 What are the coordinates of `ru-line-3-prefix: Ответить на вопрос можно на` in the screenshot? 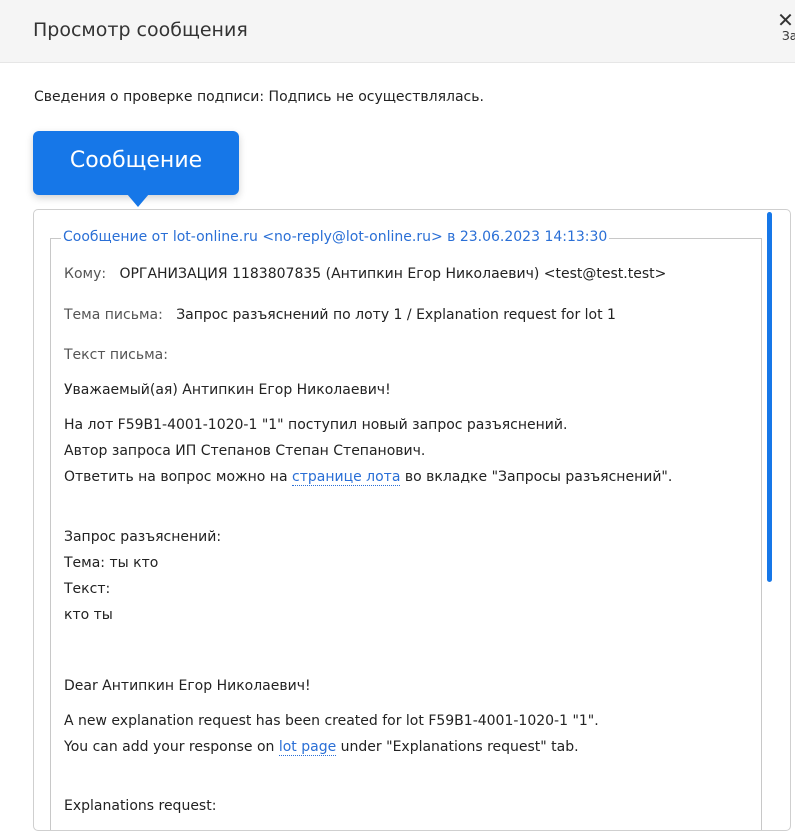 It's located at (176, 477).